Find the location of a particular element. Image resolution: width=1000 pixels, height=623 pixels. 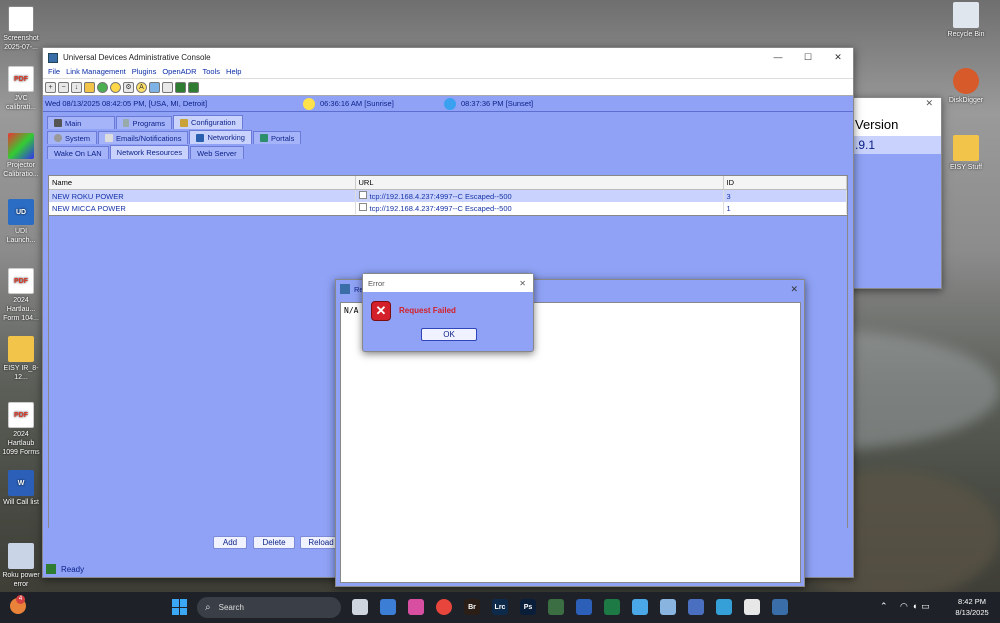

tab-portals: Portals is located at coordinates (277, 137).